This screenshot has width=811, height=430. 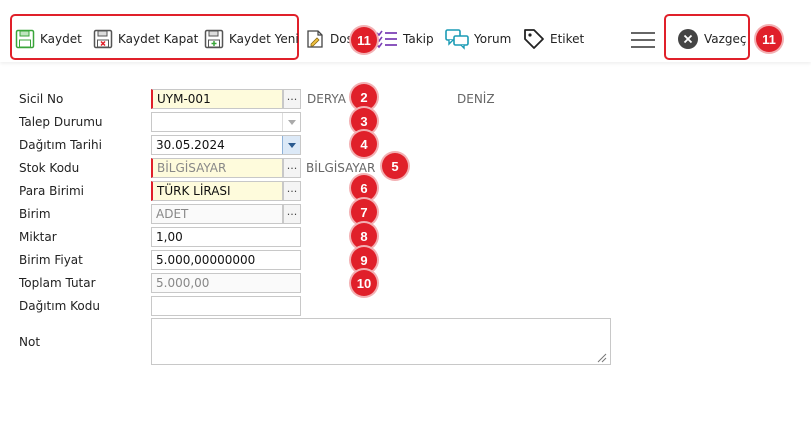 I want to click on birim-lookup-button: ···, so click(x=292, y=214).